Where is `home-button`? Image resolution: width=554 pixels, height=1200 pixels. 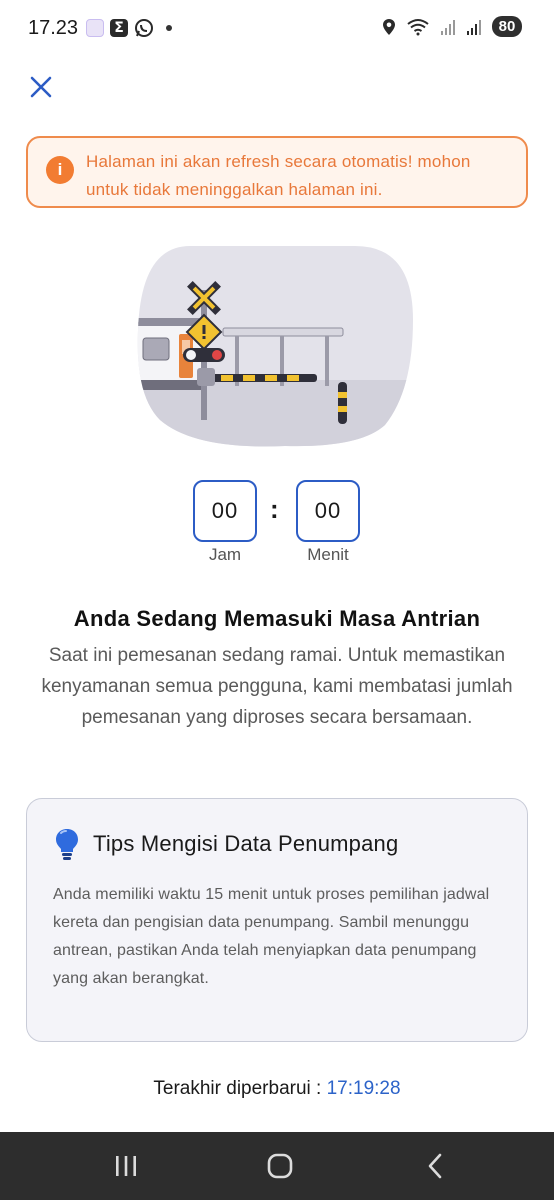
home-button is located at coordinates (280, 1166).